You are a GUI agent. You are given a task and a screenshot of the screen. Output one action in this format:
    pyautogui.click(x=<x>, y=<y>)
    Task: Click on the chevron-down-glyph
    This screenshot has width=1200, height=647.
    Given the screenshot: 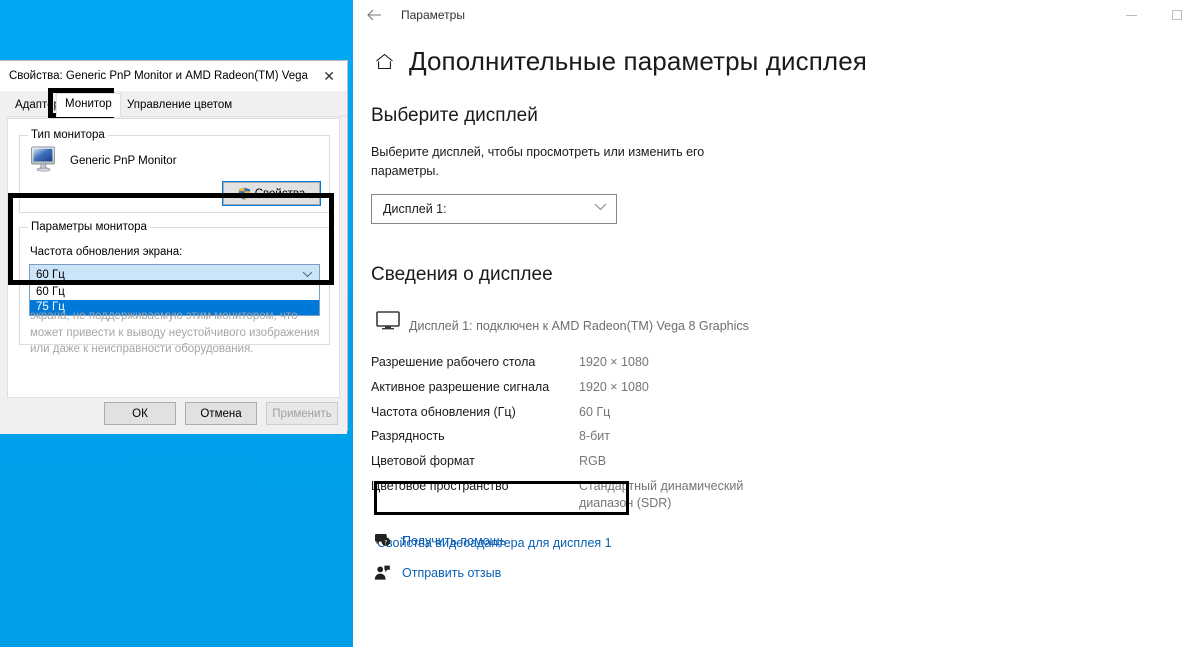 What is the action you would take?
    pyautogui.click(x=600, y=207)
    